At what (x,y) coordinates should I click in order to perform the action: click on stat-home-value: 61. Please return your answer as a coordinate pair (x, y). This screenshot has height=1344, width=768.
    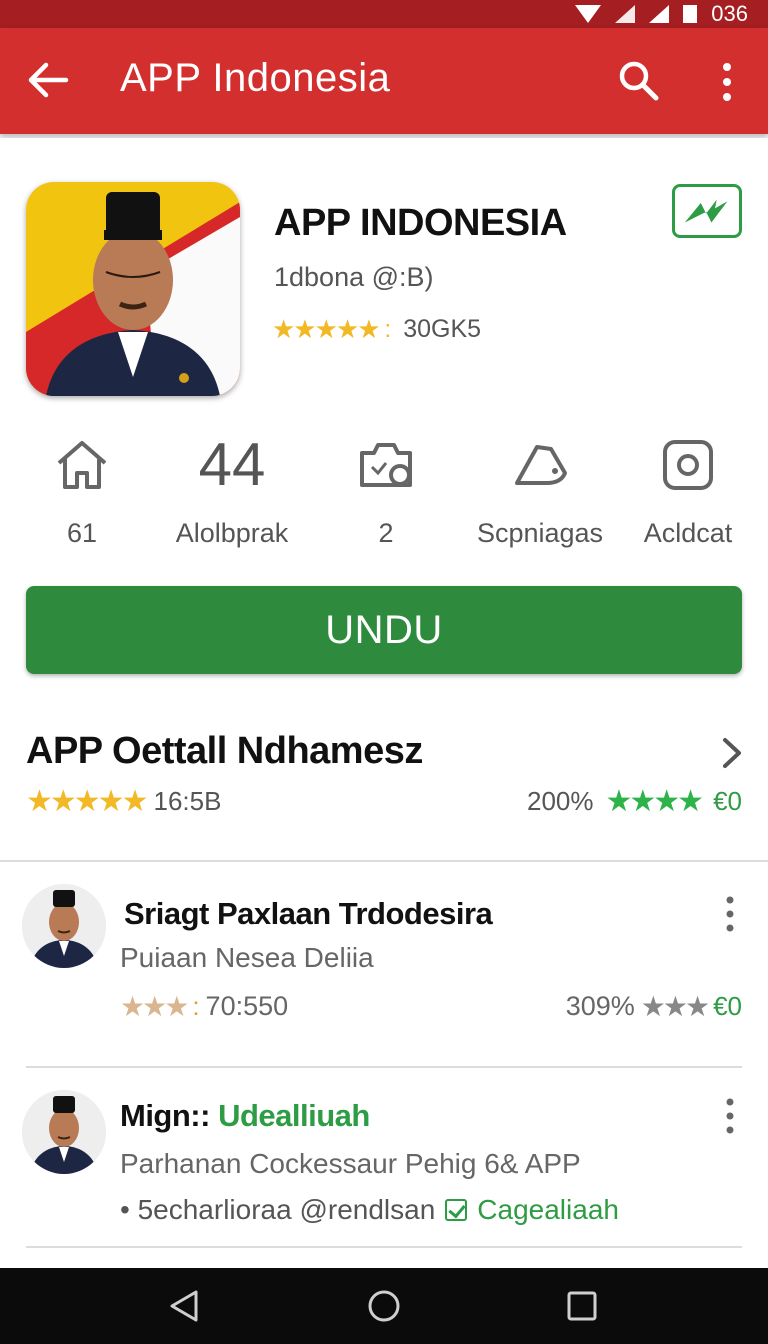
    Looking at the image, I should click on (82, 533).